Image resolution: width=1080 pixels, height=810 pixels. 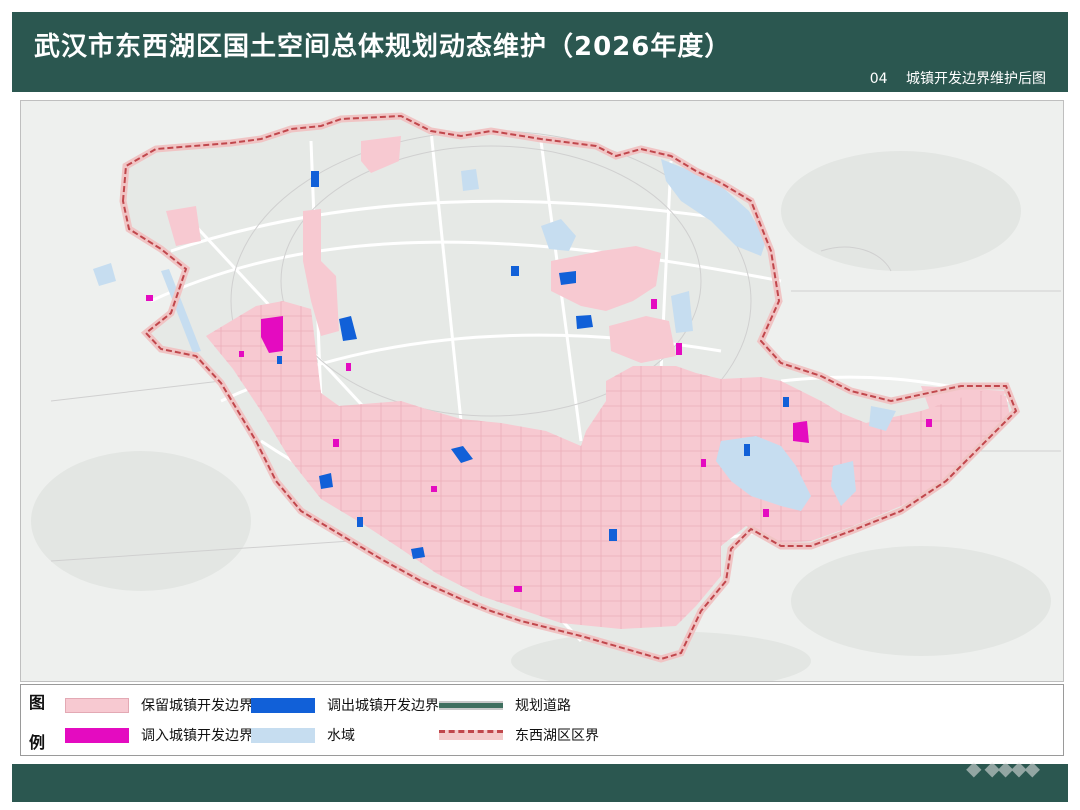 What do you see at coordinates (37, 702) in the screenshot?
I see `legend-heading-top: 图` at bounding box center [37, 702].